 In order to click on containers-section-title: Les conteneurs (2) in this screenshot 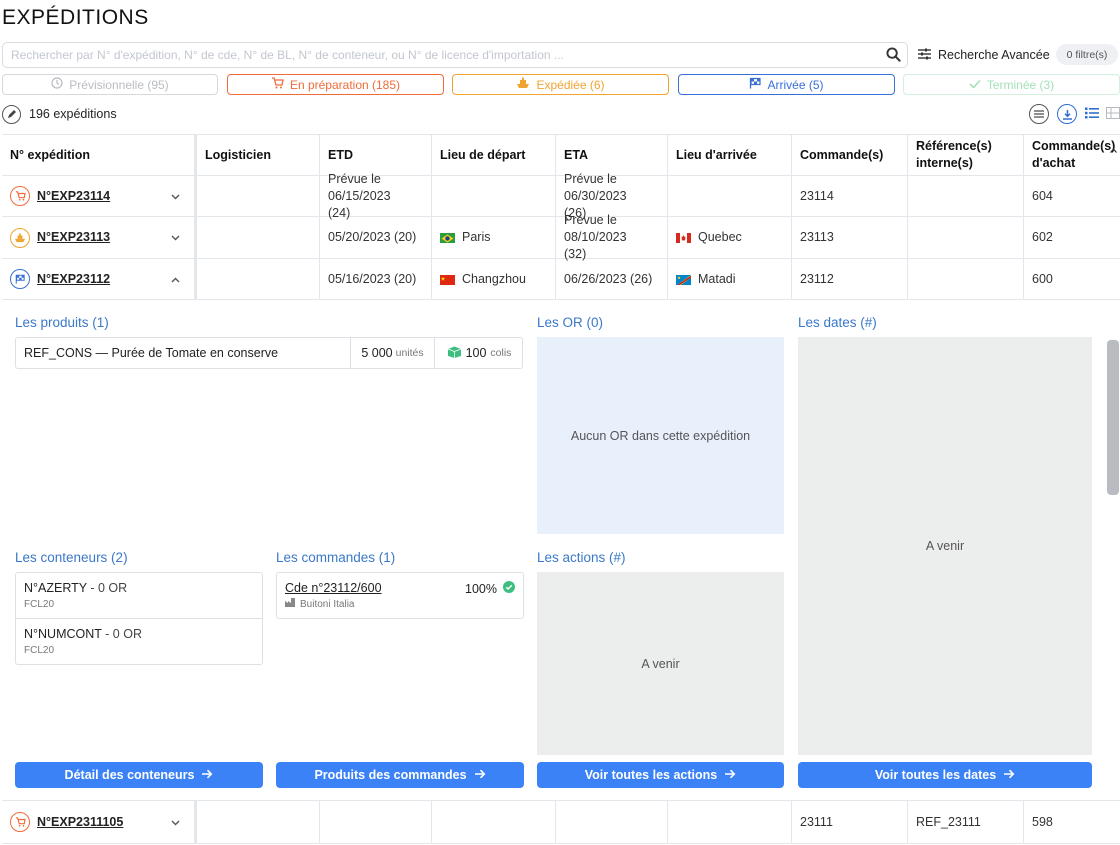, I will do `click(71, 557)`.